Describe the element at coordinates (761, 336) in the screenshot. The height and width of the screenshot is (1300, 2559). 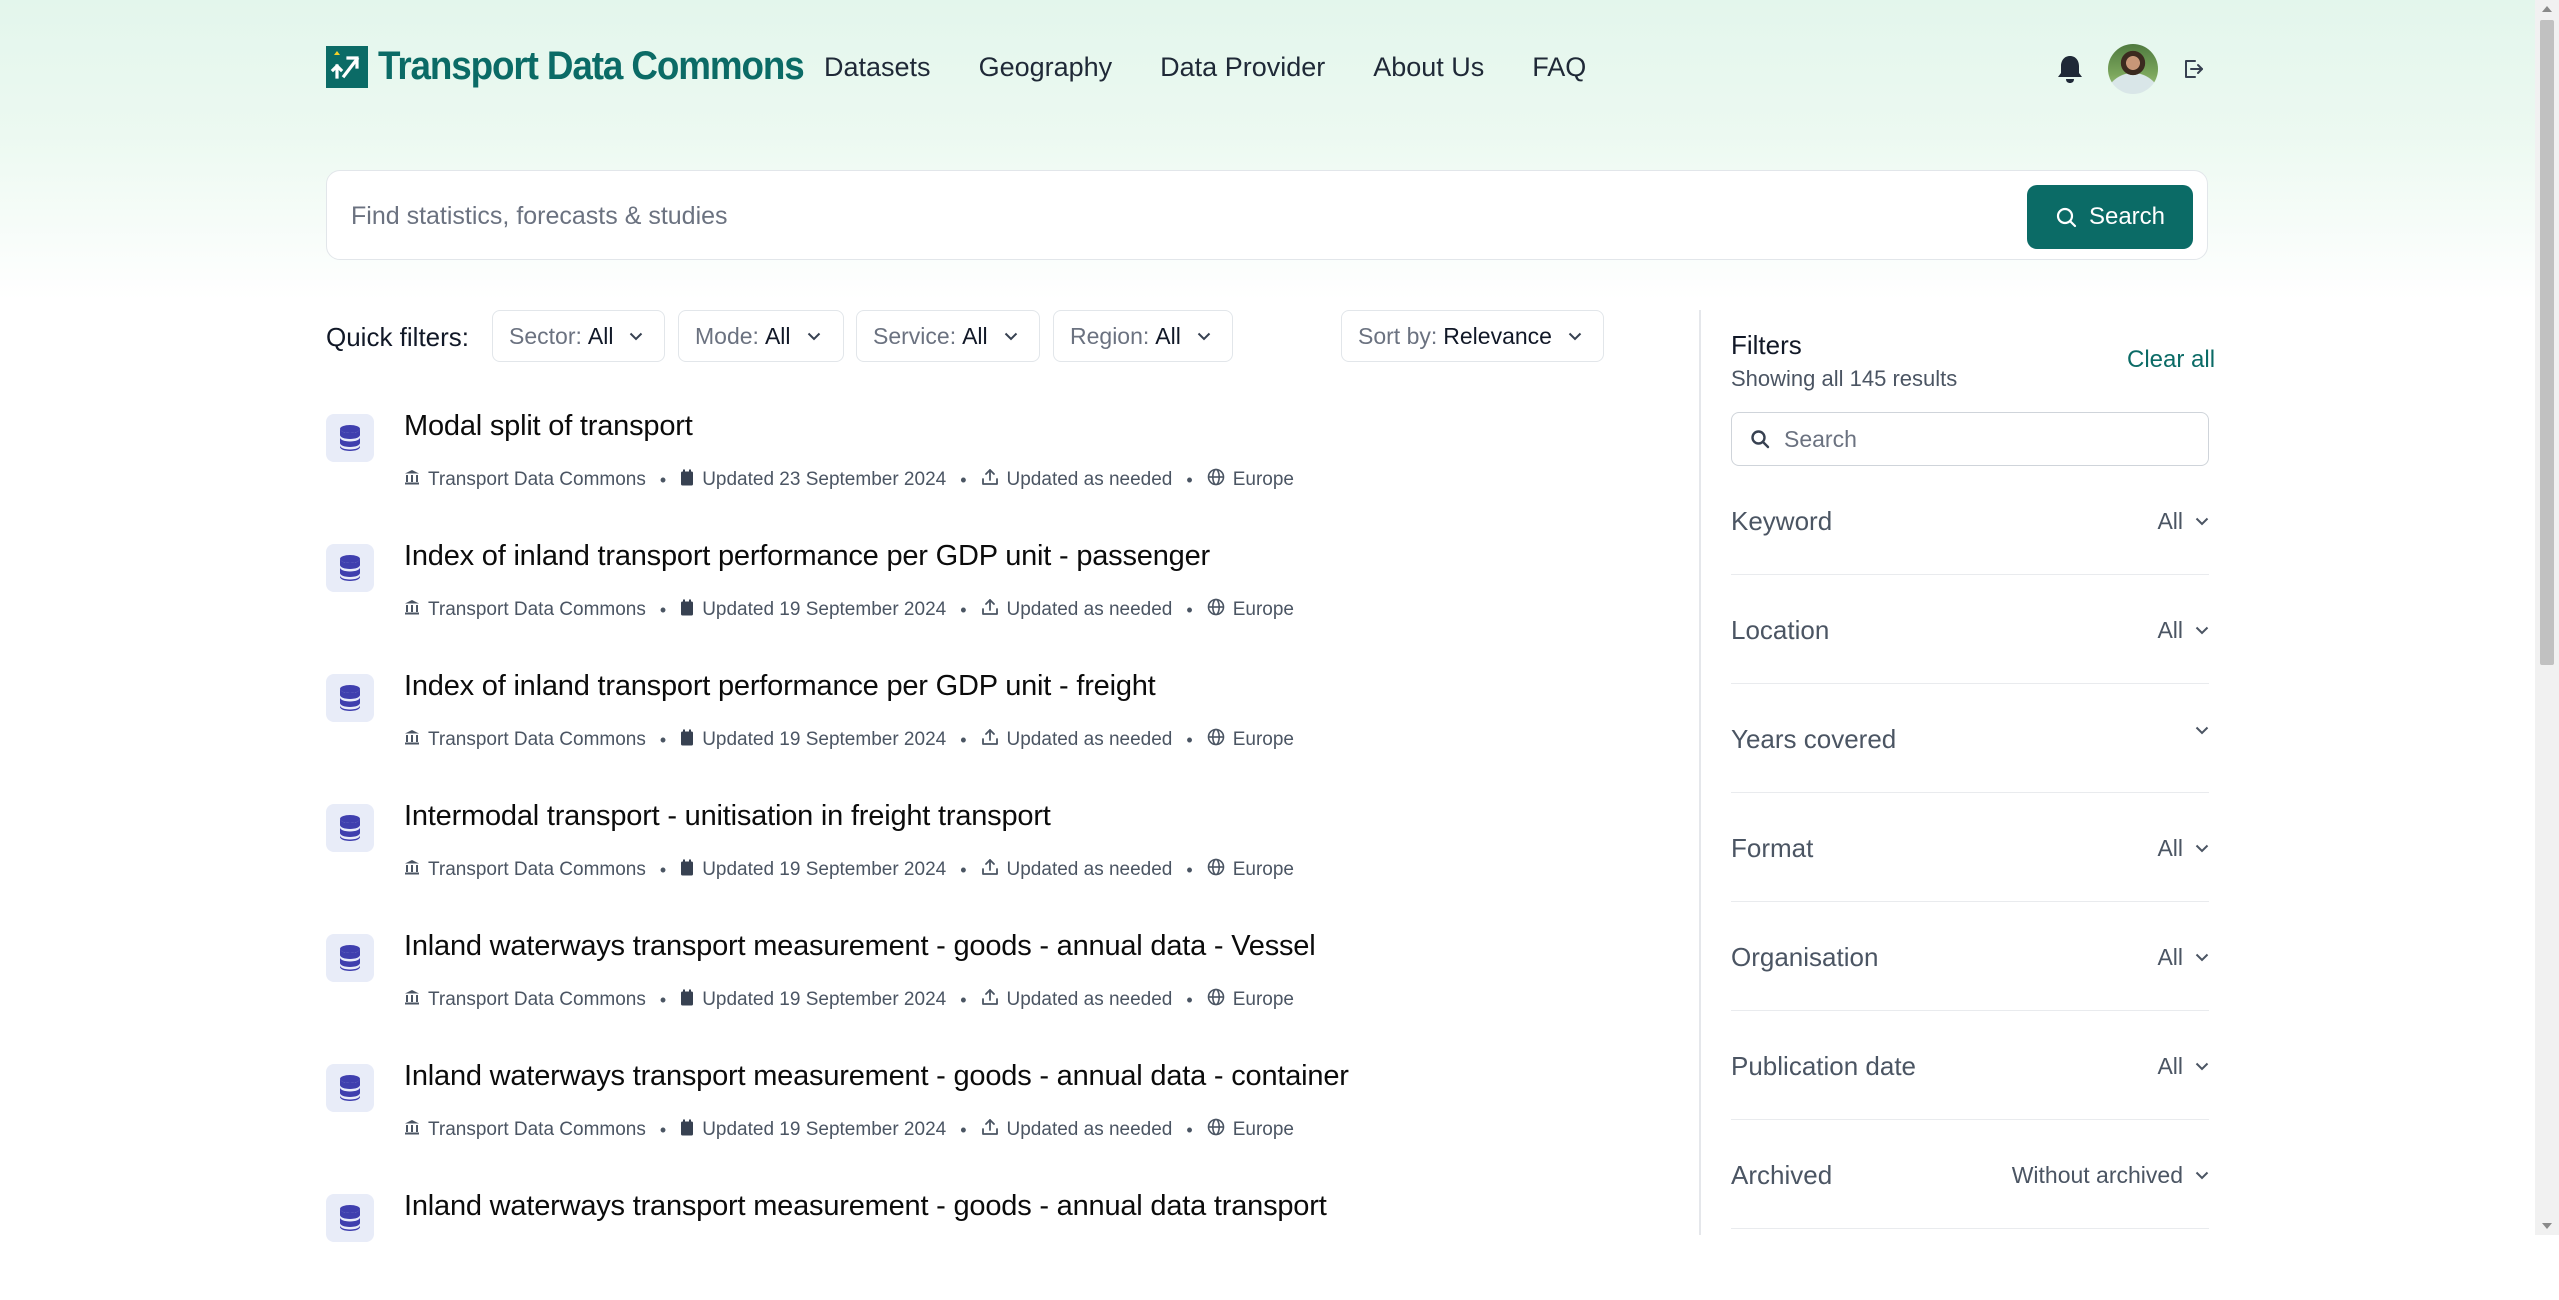
I see `filter-chip-mode: Mode: All` at that location.